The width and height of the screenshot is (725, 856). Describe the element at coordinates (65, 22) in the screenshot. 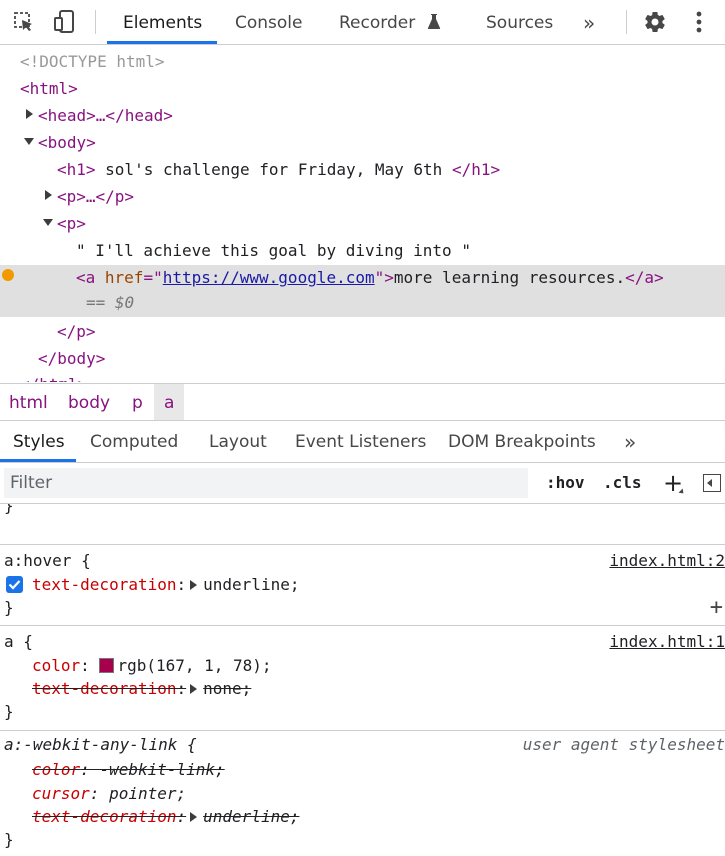

I see `device-toggle-icon` at that location.